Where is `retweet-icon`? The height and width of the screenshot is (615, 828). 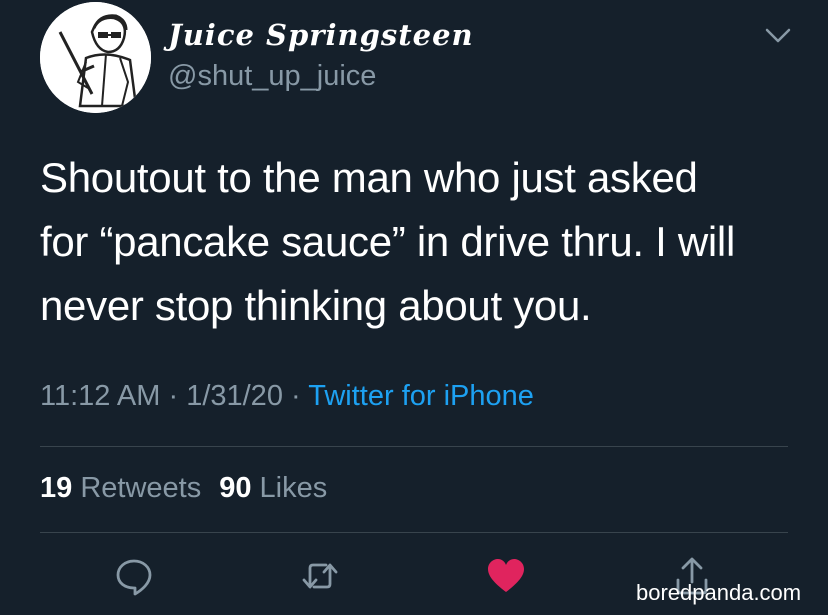
retweet-icon is located at coordinates (320, 576).